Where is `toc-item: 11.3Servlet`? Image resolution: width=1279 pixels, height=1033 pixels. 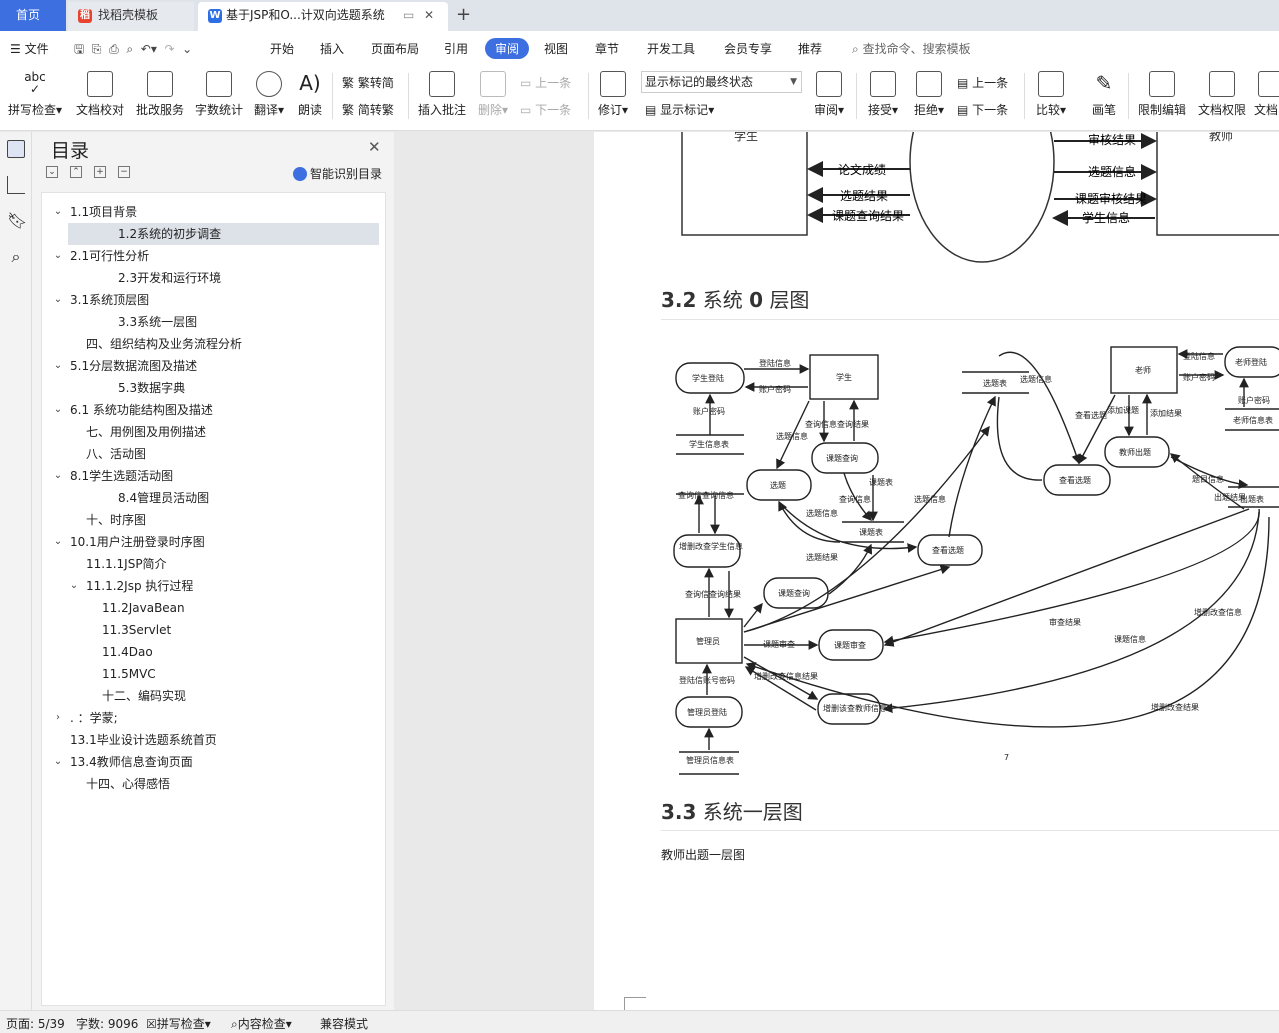 toc-item: 11.3Servlet is located at coordinates (136, 630).